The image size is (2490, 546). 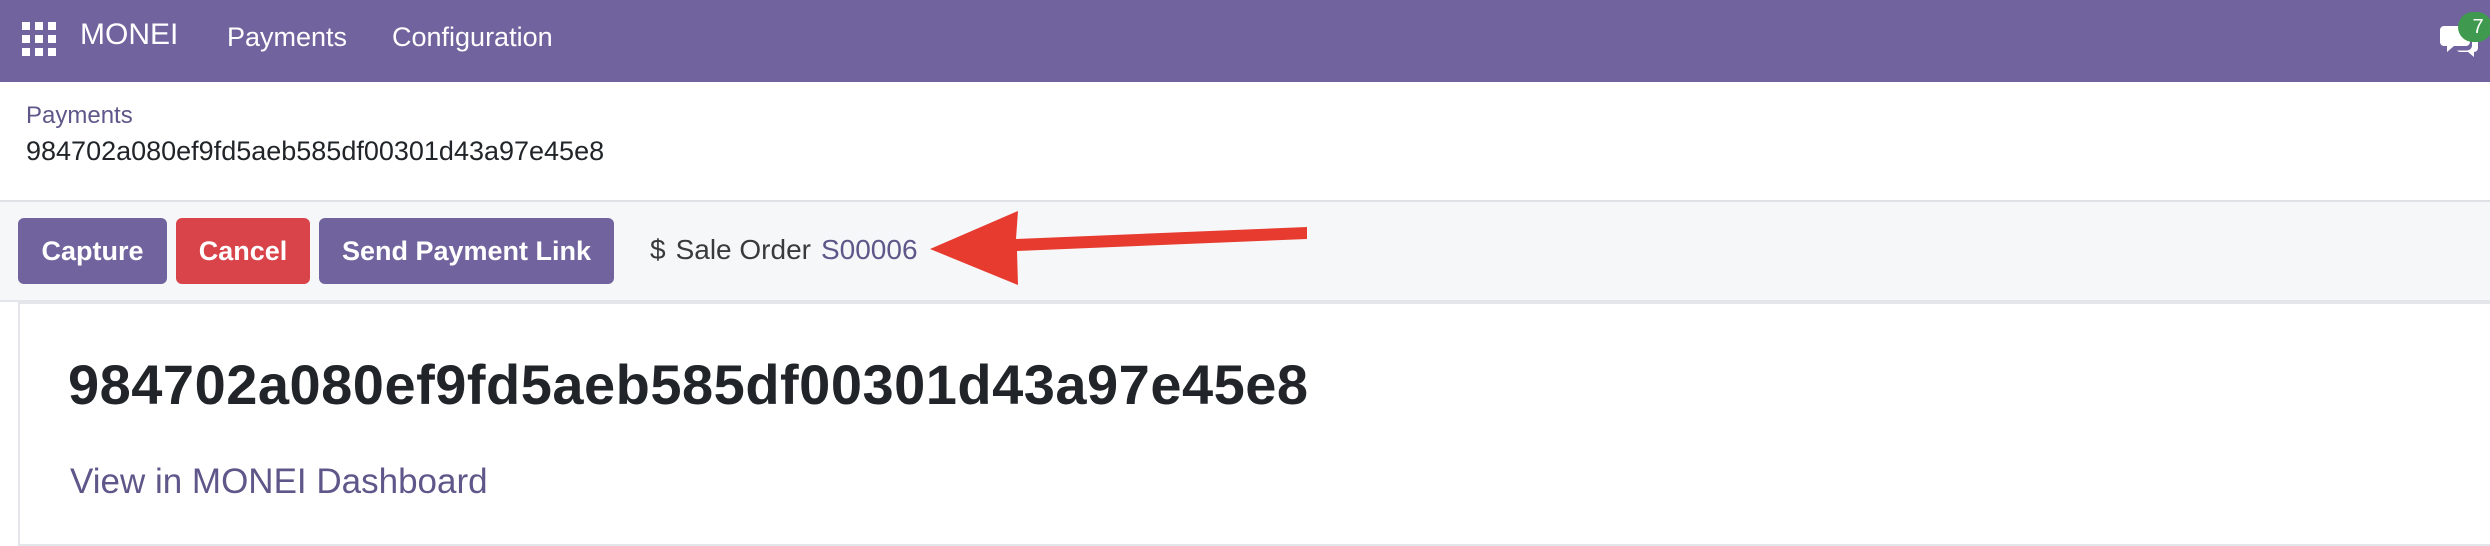 What do you see at coordinates (2474, 27) in the screenshot?
I see `chat-badge: 7` at bounding box center [2474, 27].